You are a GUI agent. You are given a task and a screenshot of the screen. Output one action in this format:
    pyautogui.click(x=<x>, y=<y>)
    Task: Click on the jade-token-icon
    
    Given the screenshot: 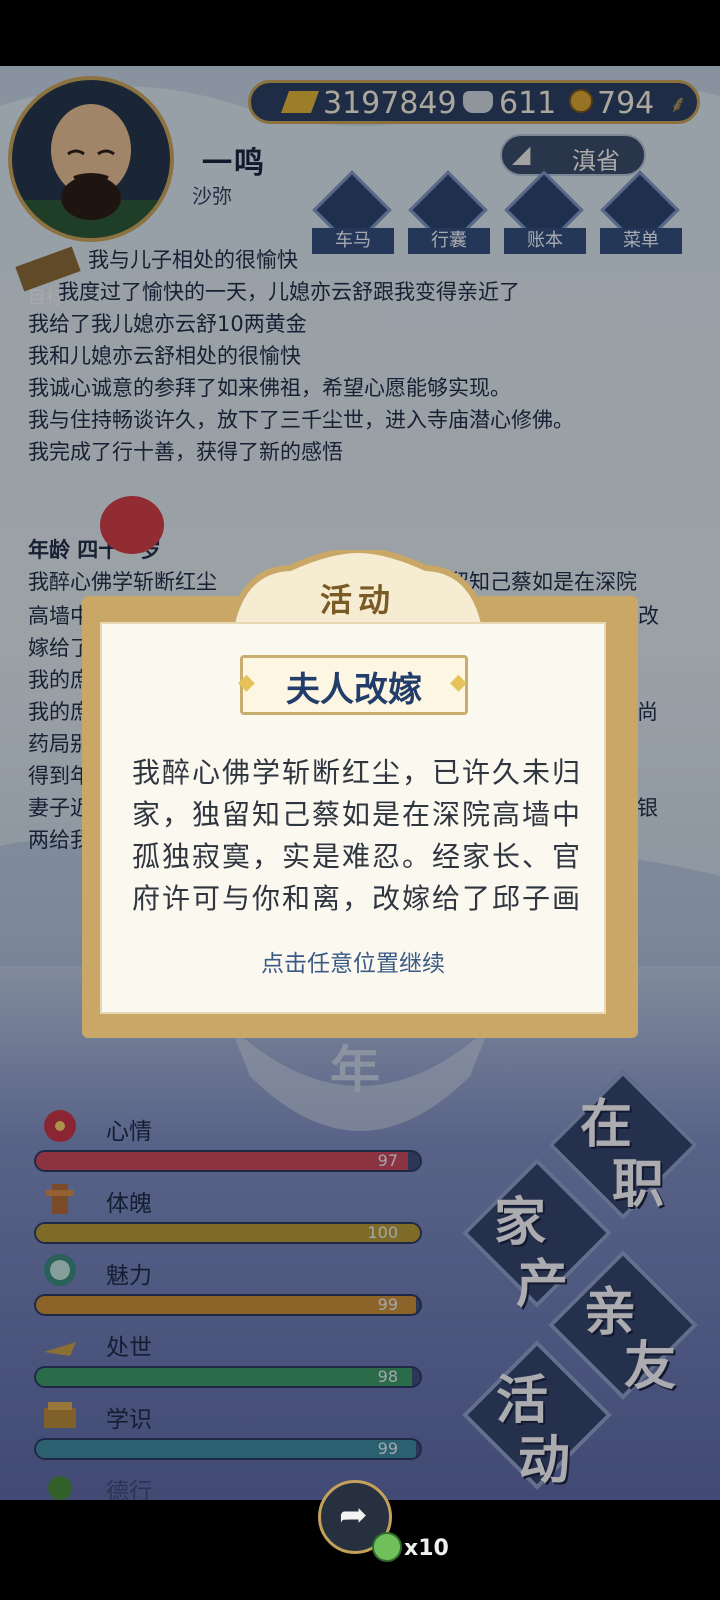 What is the action you would take?
    pyautogui.click(x=387, y=1547)
    